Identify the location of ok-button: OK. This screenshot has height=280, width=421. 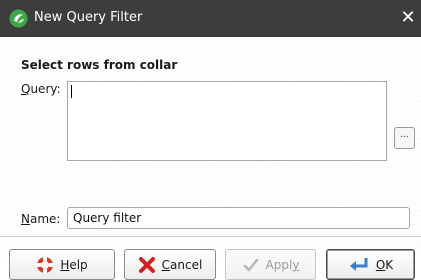
(370, 264).